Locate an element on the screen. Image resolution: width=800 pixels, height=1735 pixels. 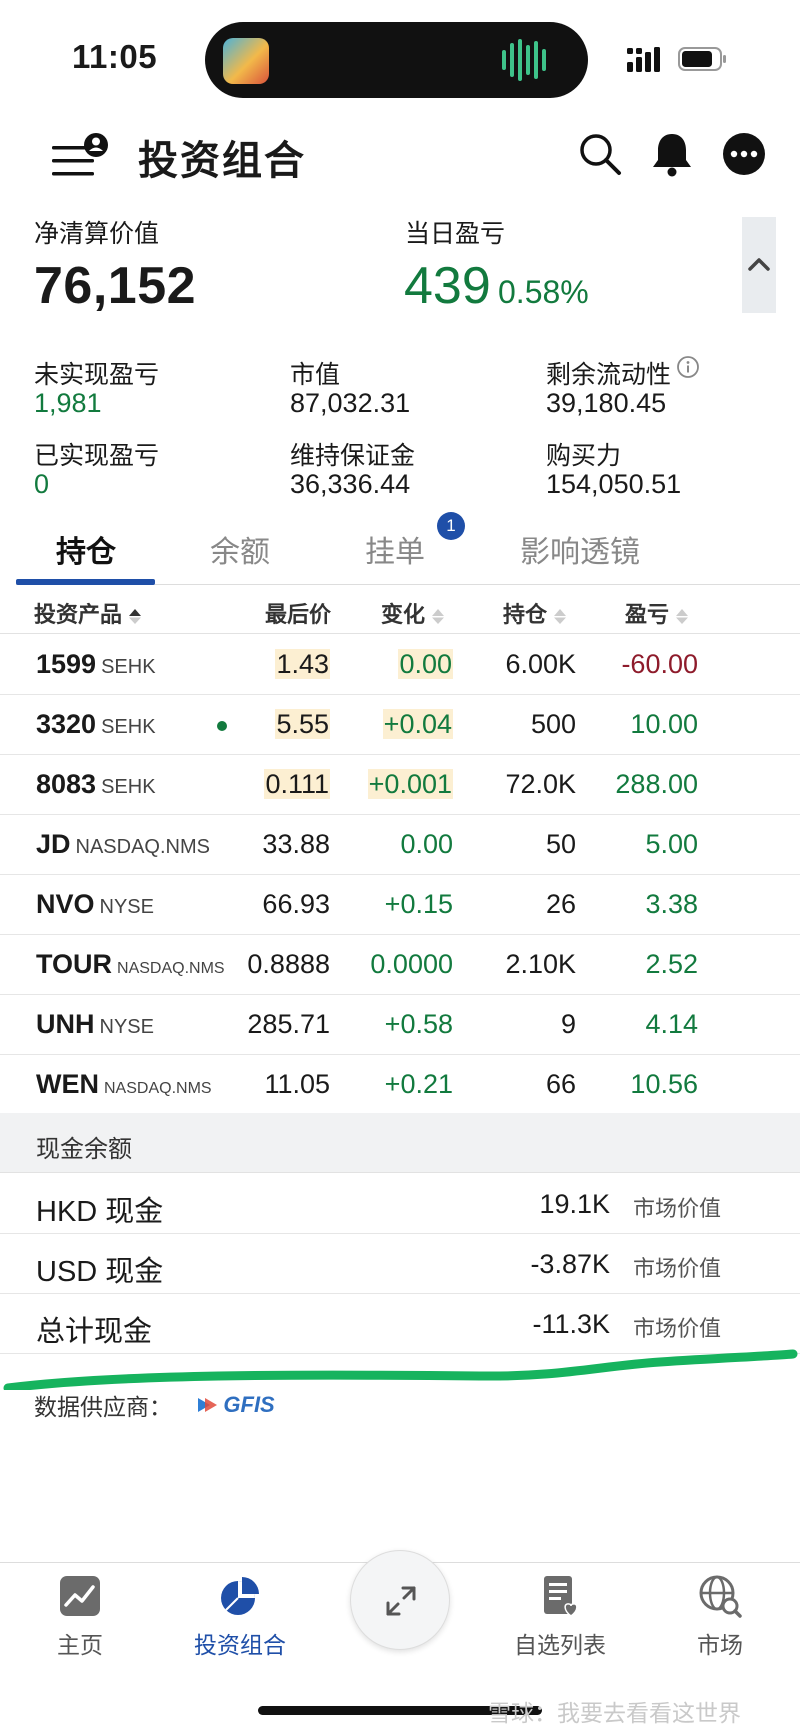
excess-liquidity-label: 剩余流动性 is located at coordinates (609, 375).